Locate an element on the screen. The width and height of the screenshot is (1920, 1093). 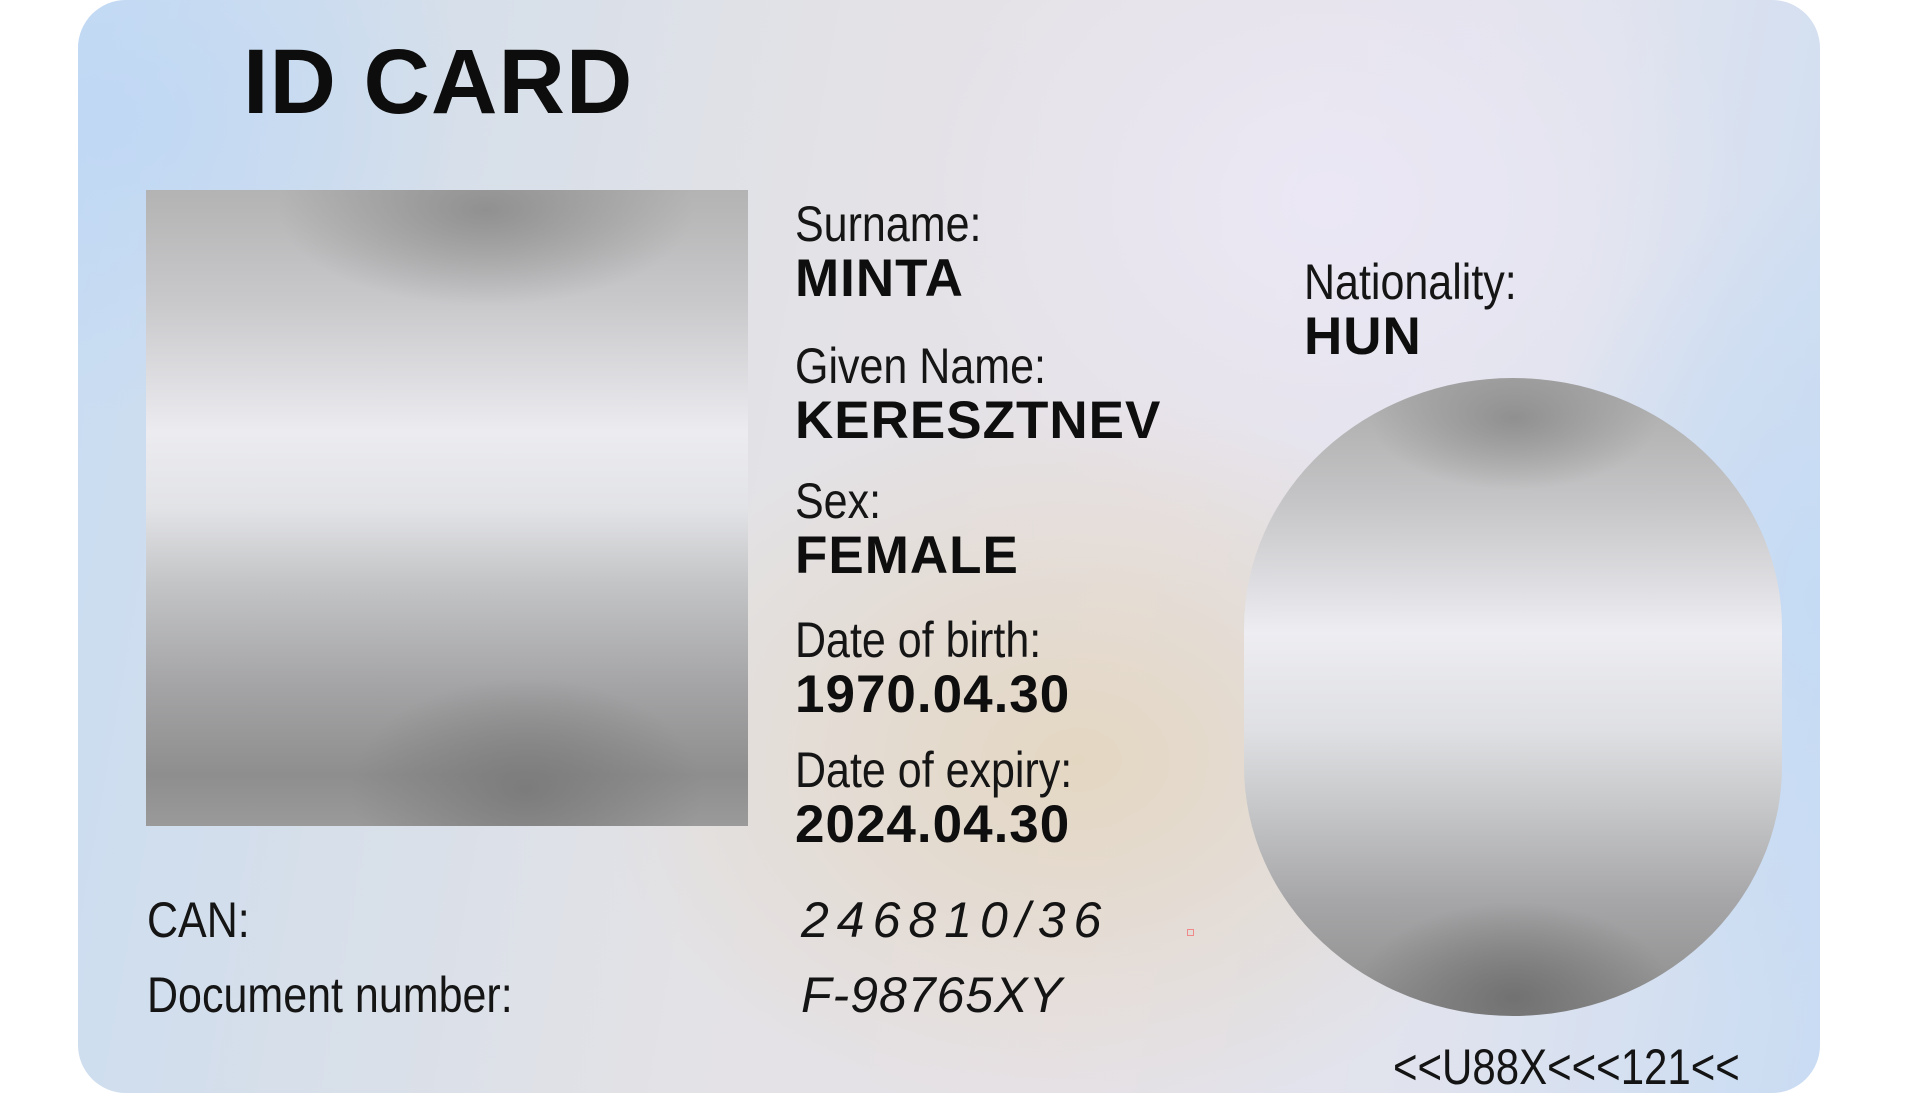
sex-field: Sex: FEMALE is located at coordinates (907, 529).